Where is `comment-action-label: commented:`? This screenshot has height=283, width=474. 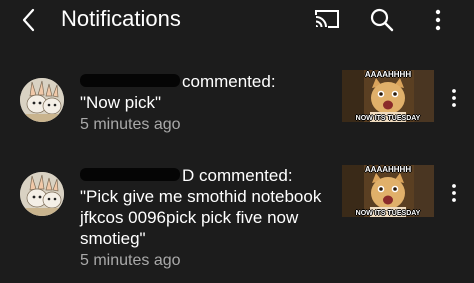
comment-action-label: commented: is located at coordinates (229, 81).